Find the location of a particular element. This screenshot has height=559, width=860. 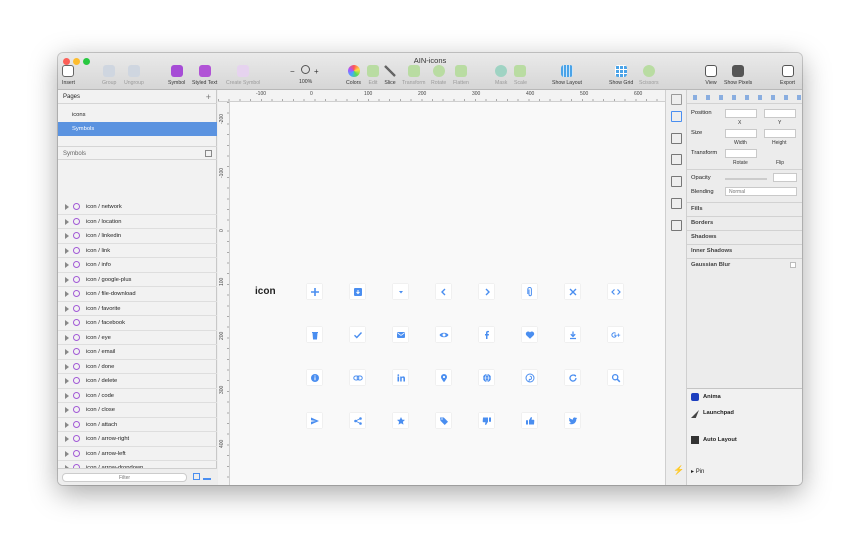

filter-input is located at coordinates (124, 477).